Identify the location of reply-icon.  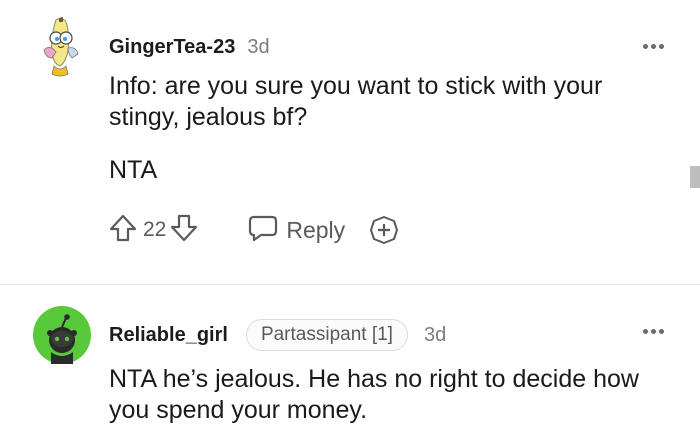
(263, 230).